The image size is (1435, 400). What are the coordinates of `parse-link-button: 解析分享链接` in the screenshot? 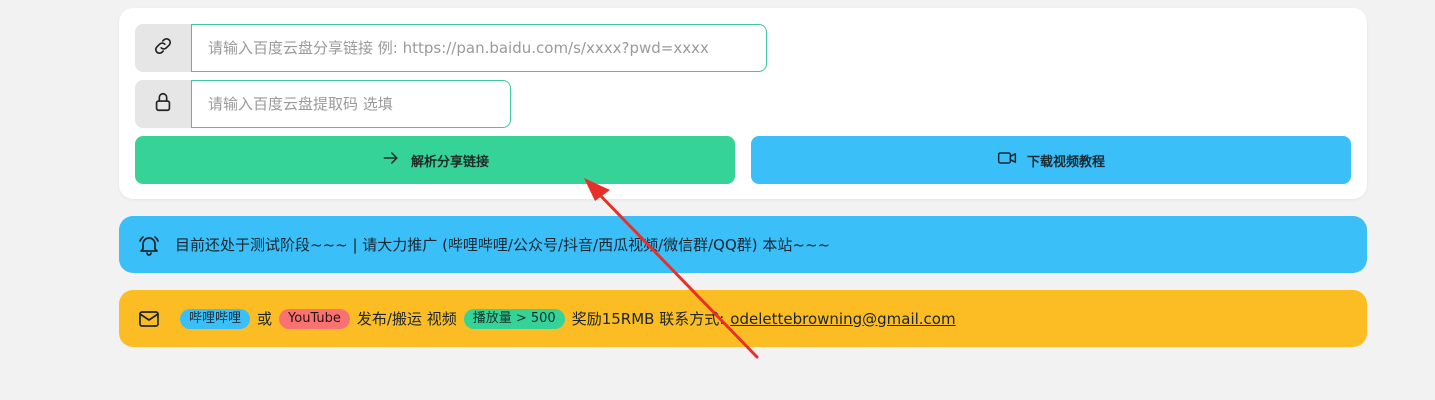 It's located at (435, 160).